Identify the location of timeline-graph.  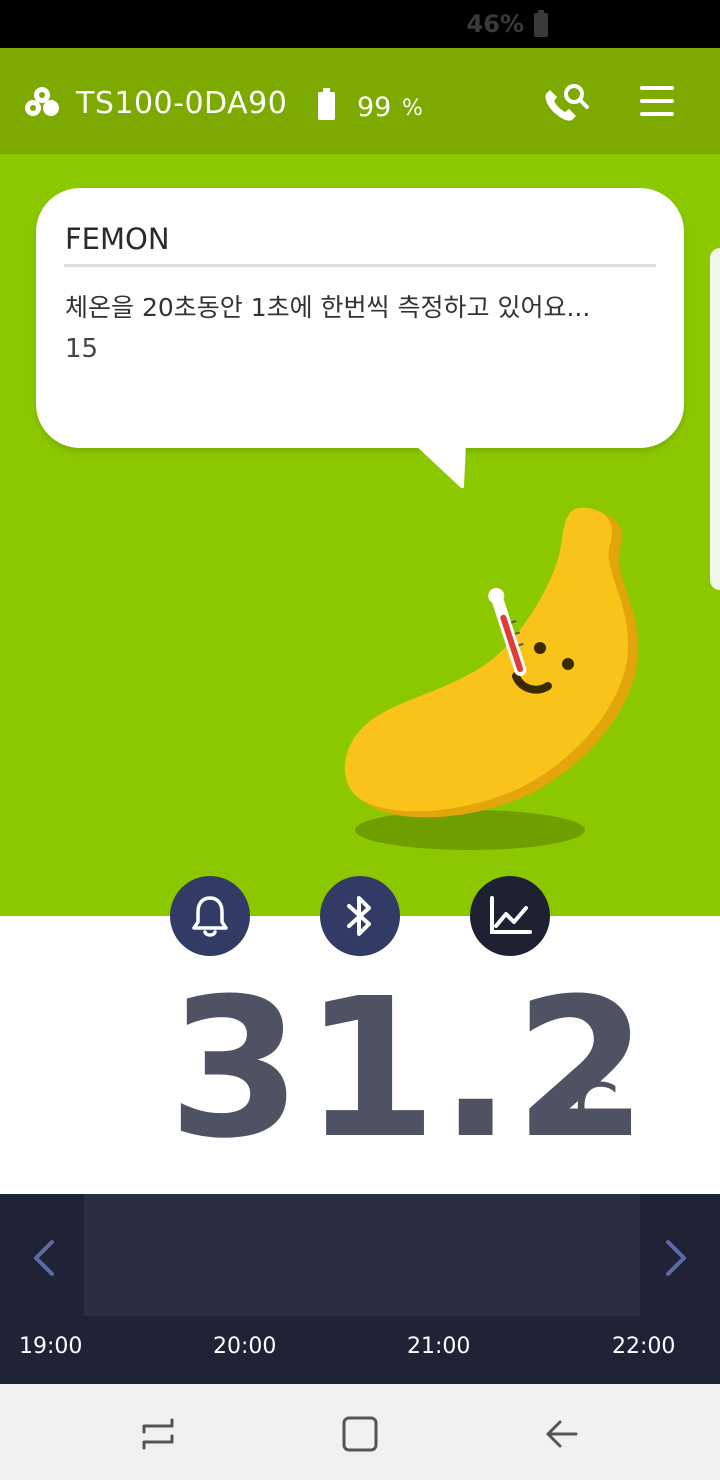
(362, 1255).